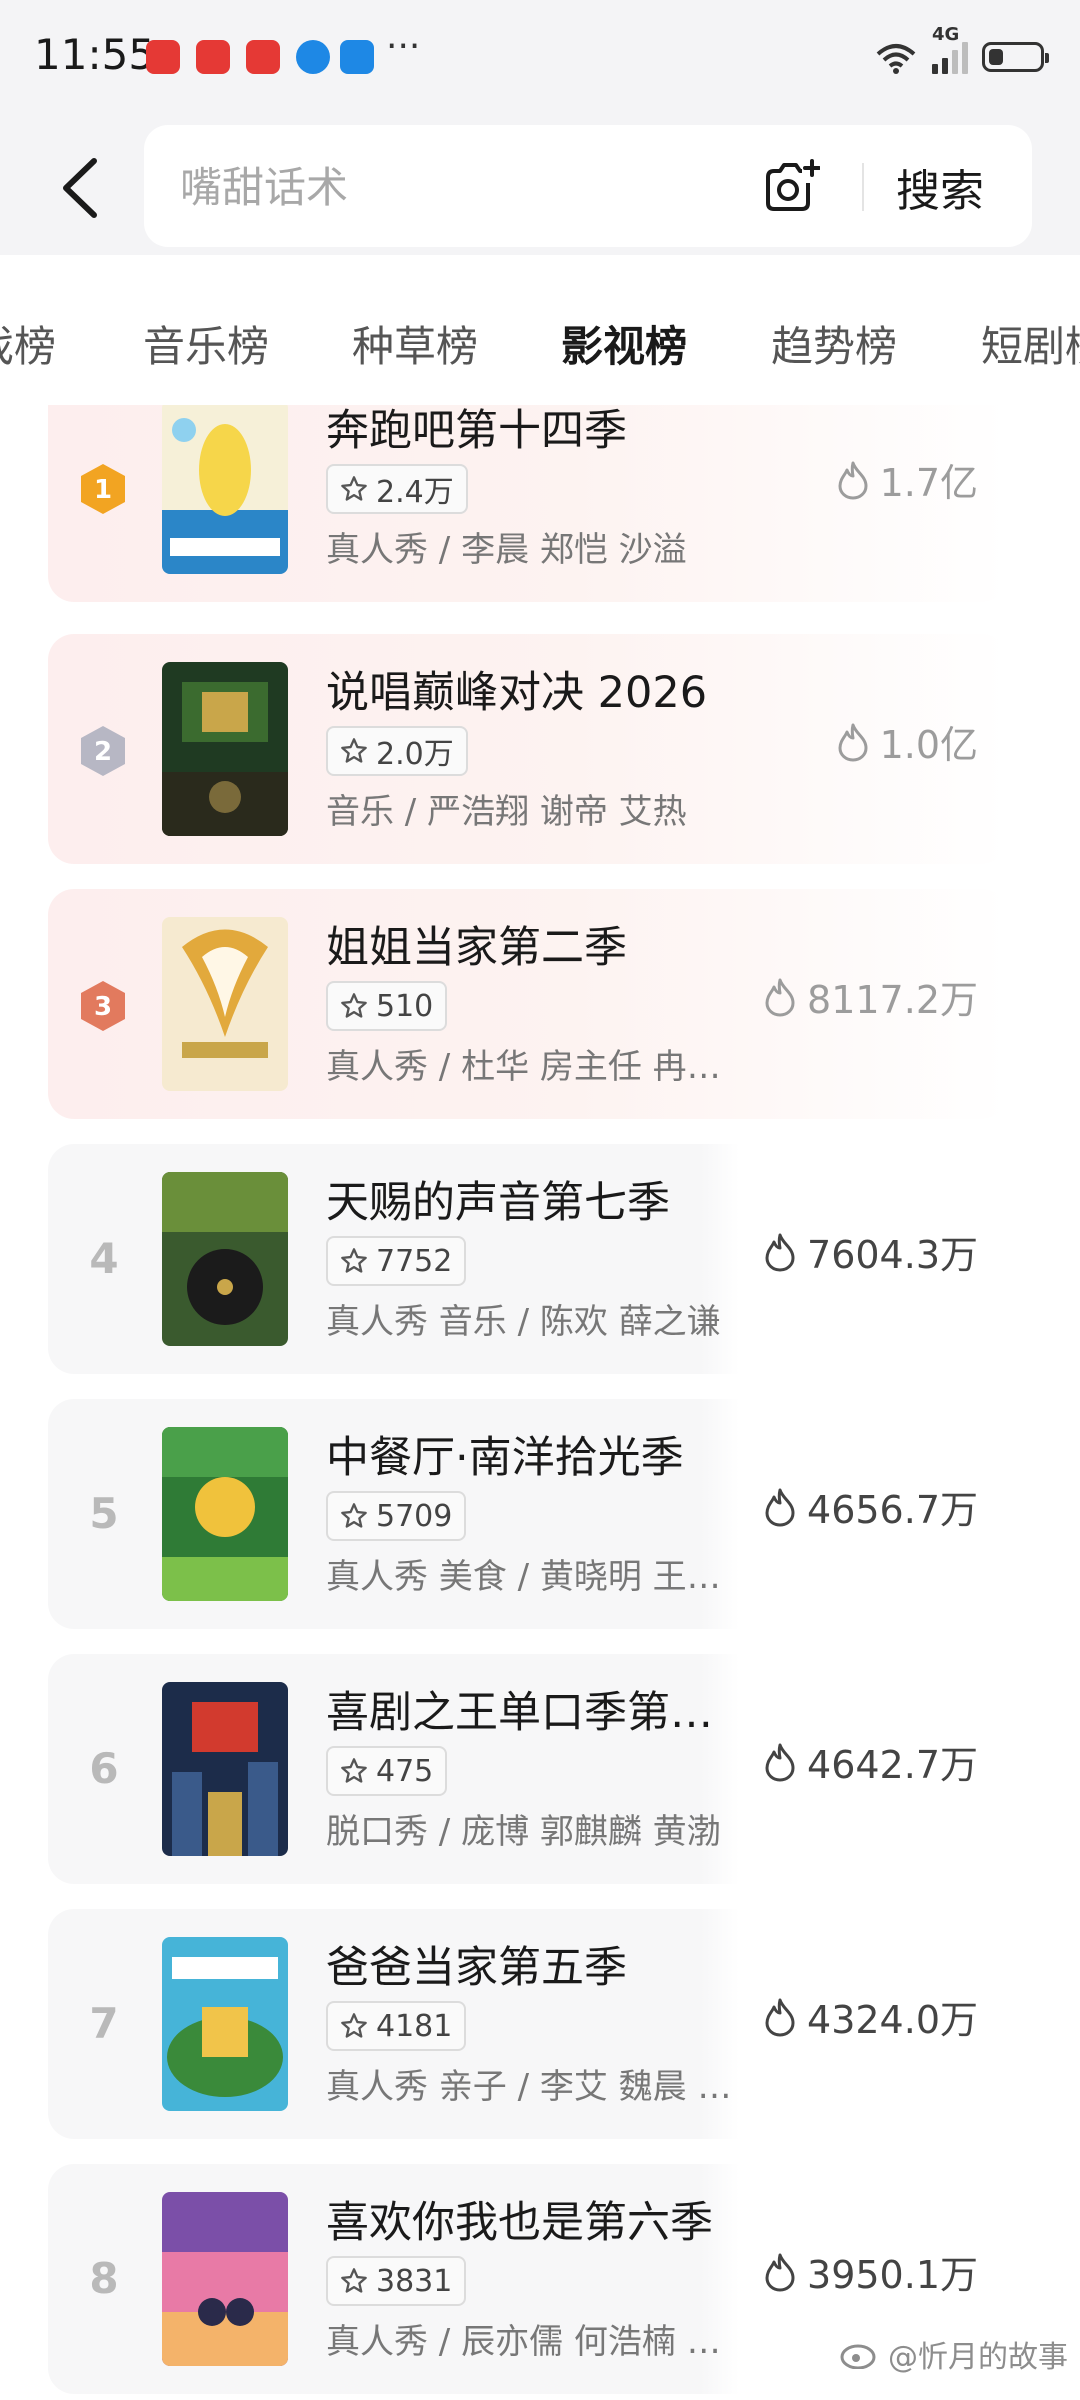 The height and width of the screenshot is (2400, 1080). I want to click on watermark: @忻月的故事, so click(954, 2354).